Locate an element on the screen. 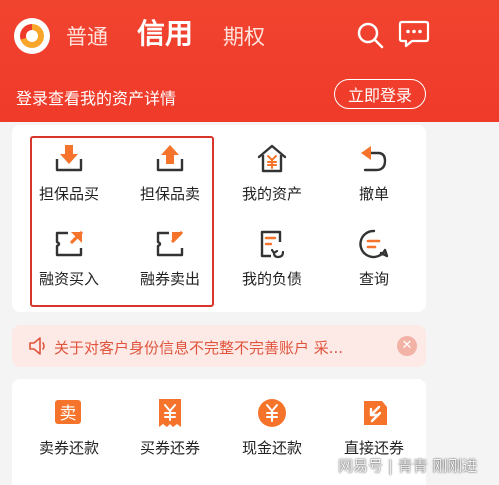  repay-item-buy-return: 买券还券 is located at coordinates (170, 427).